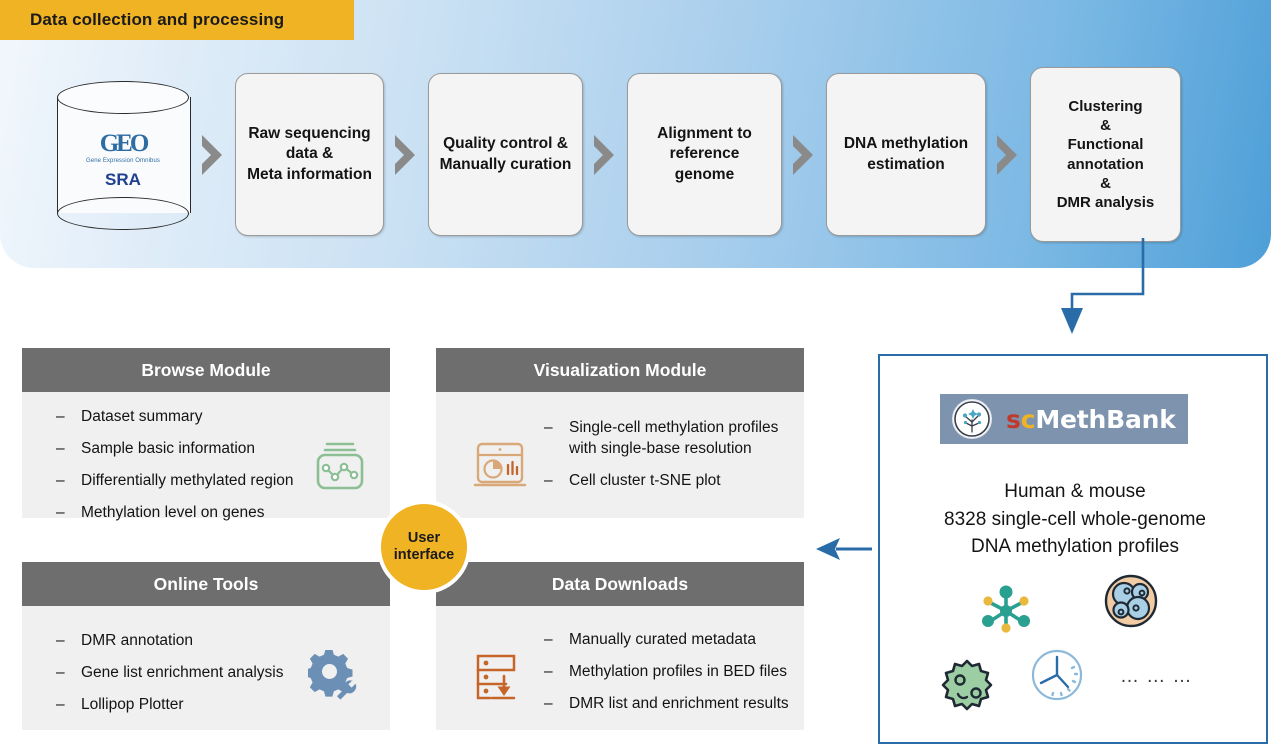  Describe the element at coordinates (206, 370) in the screenshot. I see `browse-module-title: Browse Module` at that location.